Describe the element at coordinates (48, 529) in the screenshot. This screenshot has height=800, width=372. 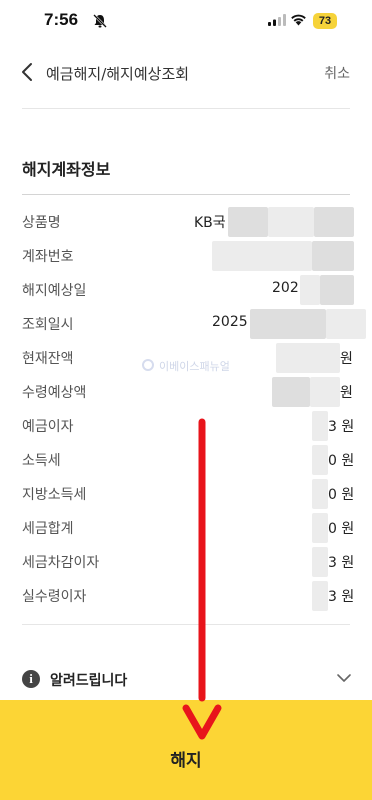
I see `row-label: 세금합계` at that location.